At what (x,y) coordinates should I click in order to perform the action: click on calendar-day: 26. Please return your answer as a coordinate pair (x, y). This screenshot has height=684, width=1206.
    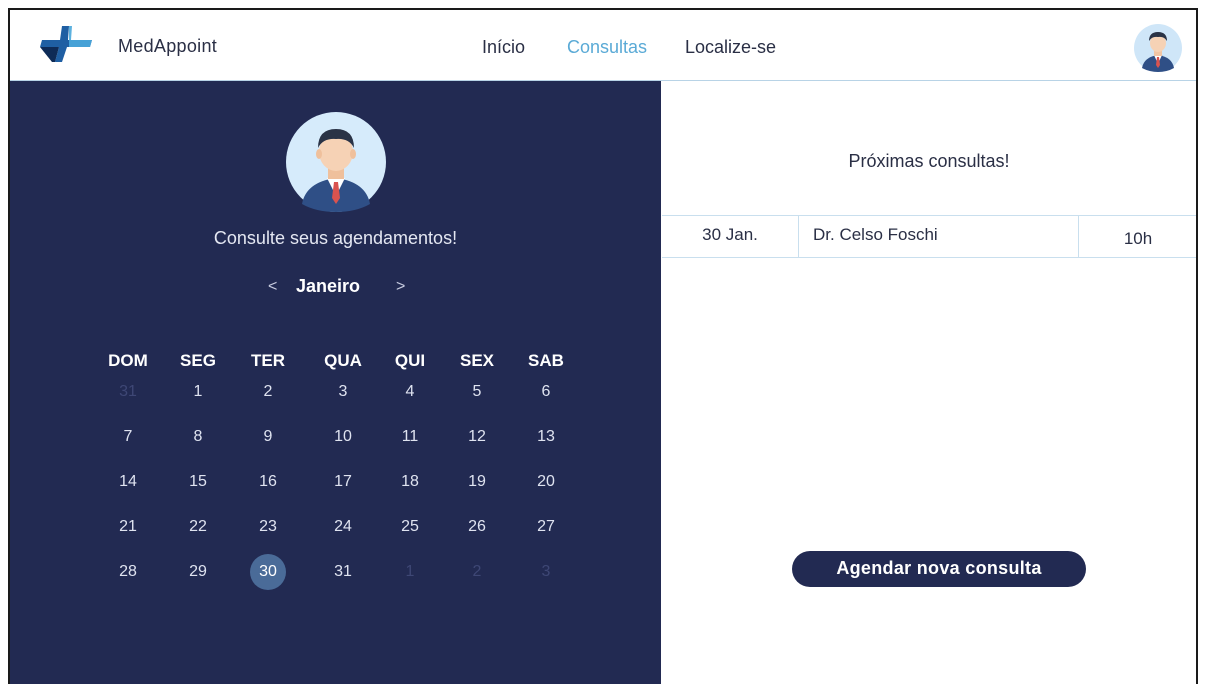
    Looking at the image, I should click on (477, 527).